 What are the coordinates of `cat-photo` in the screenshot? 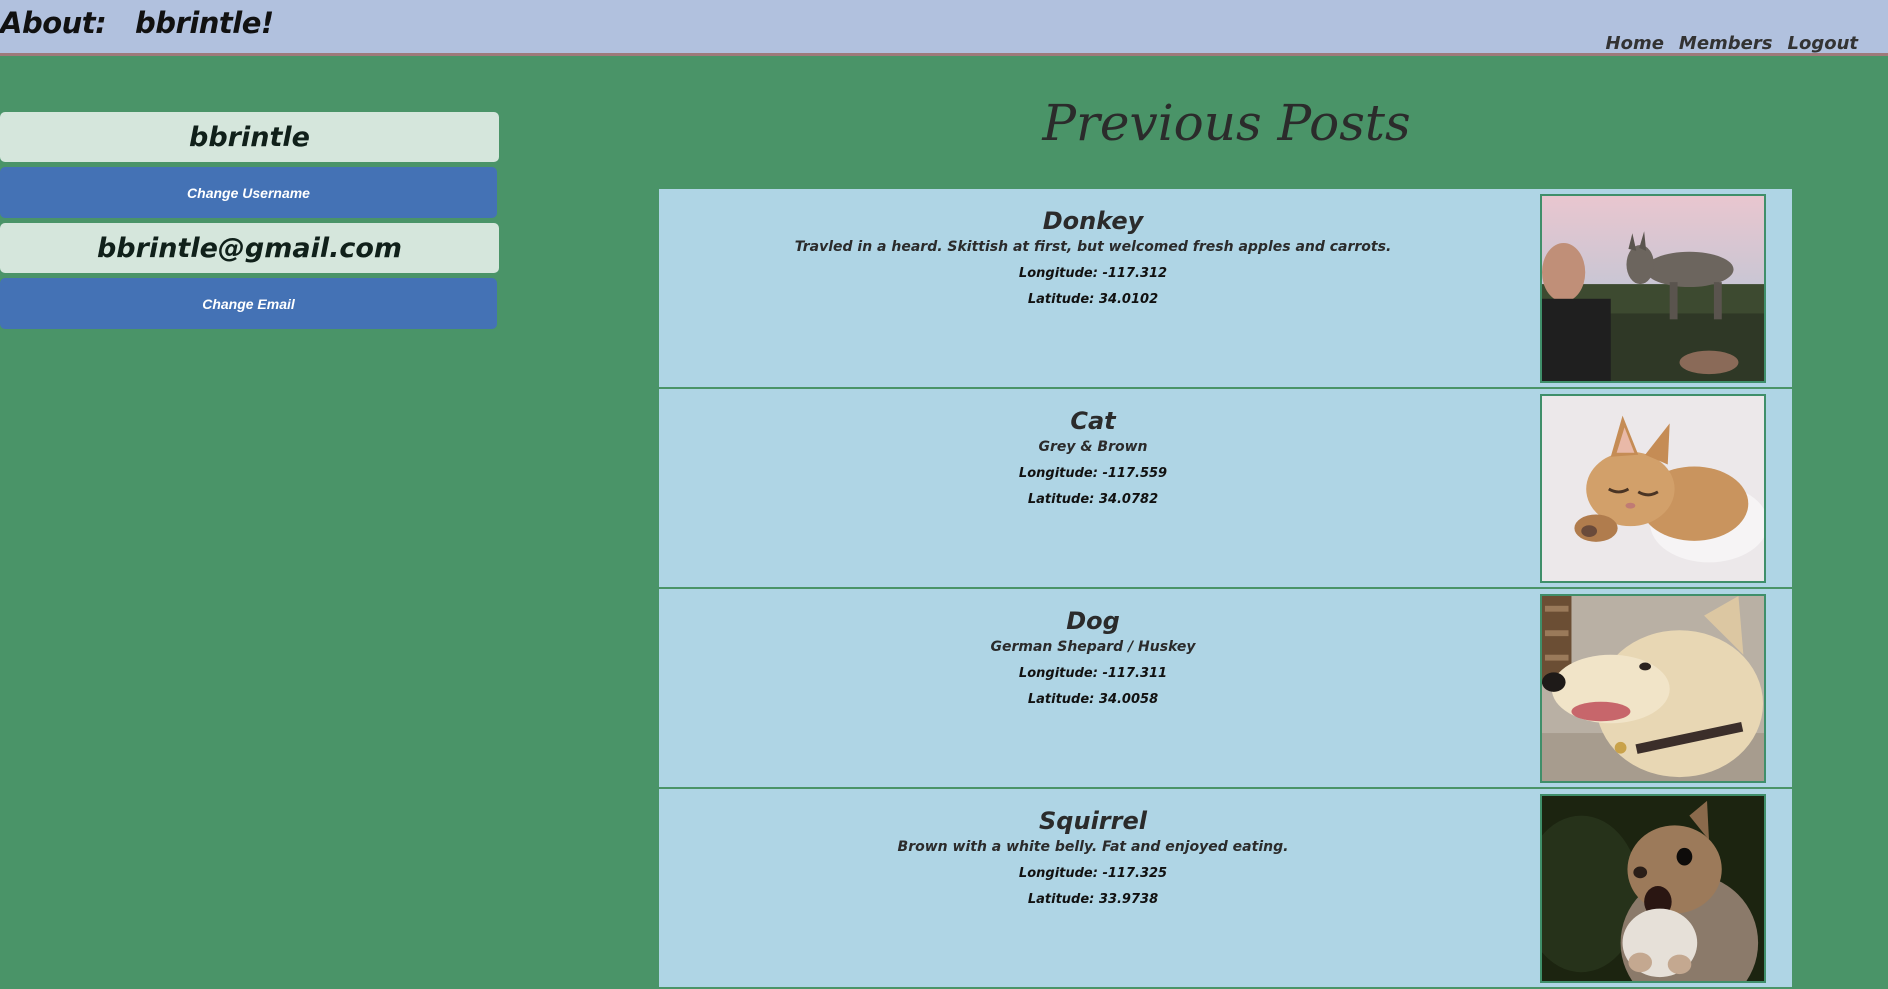 It's located at (1653, 488).